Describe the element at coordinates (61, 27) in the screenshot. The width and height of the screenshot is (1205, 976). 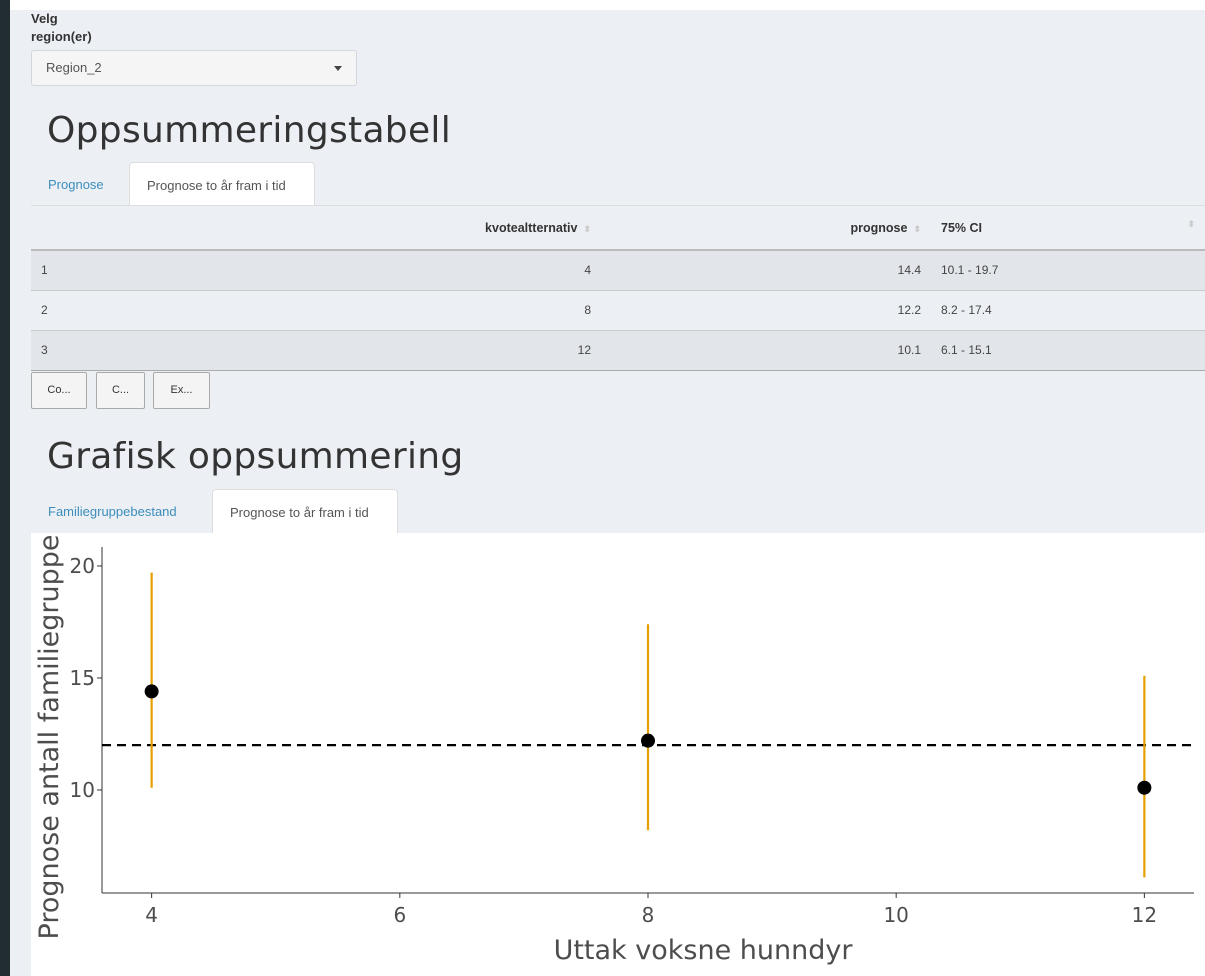
I see `region-select-label: Velg region(er)` at that location.